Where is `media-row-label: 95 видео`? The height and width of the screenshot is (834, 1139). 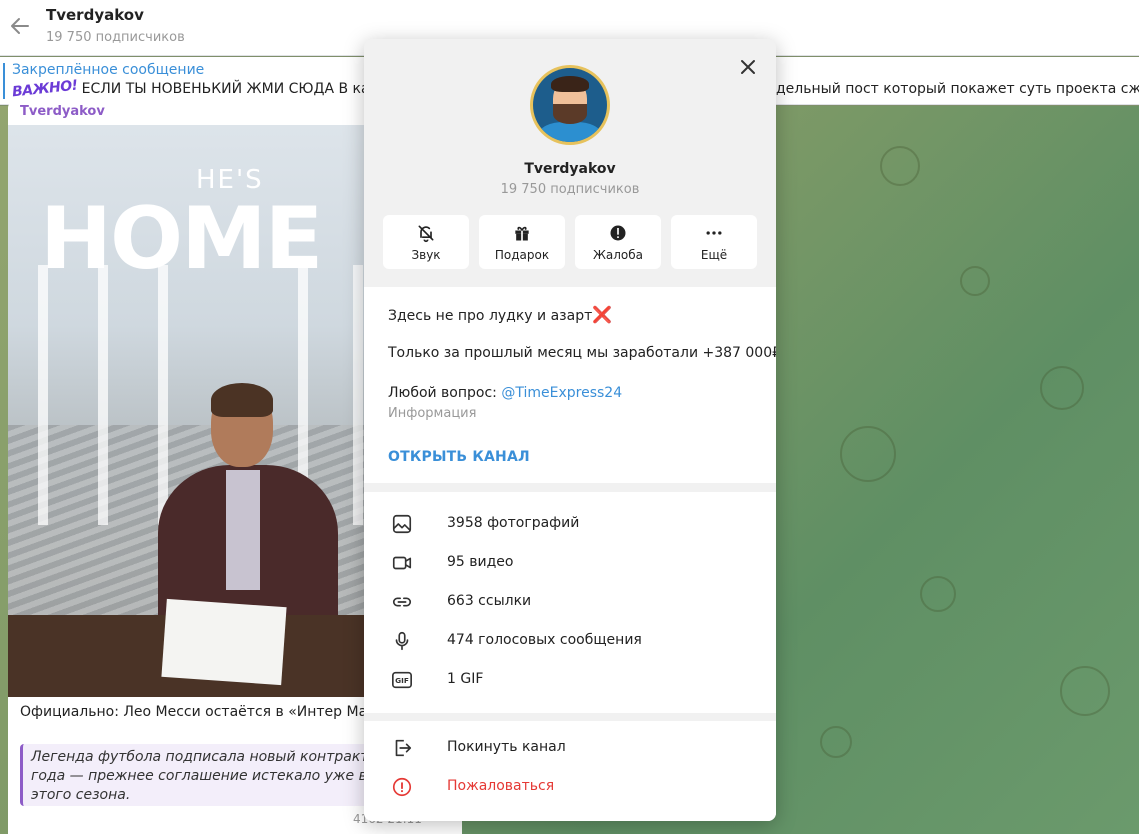 media-row-label: 95 видео is located at coordinates (480, 562).